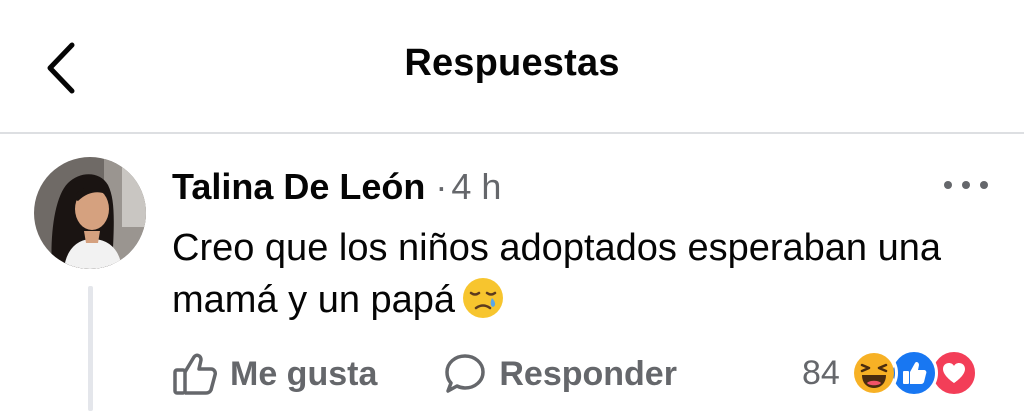 This screenshot has height=411, width=1024. Describe the element at coordinates (512, 63) in the screenshot. I see `page-title: Respuestas` at that location.